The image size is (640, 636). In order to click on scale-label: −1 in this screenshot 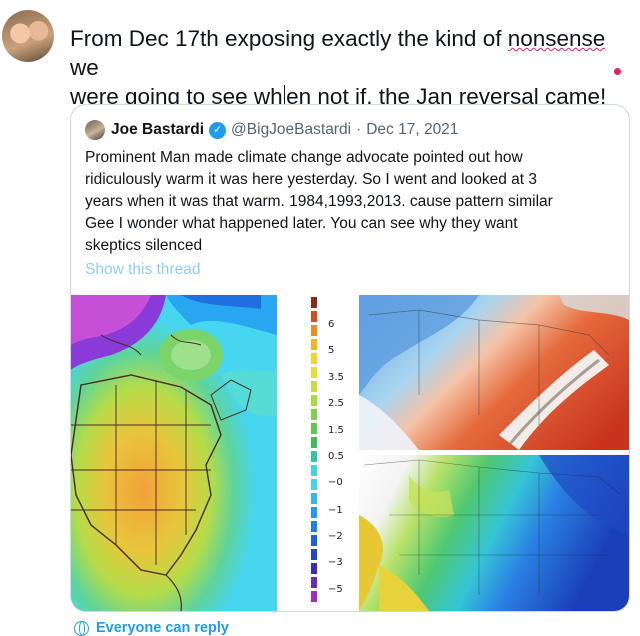, I will do `click(335, 510)`.